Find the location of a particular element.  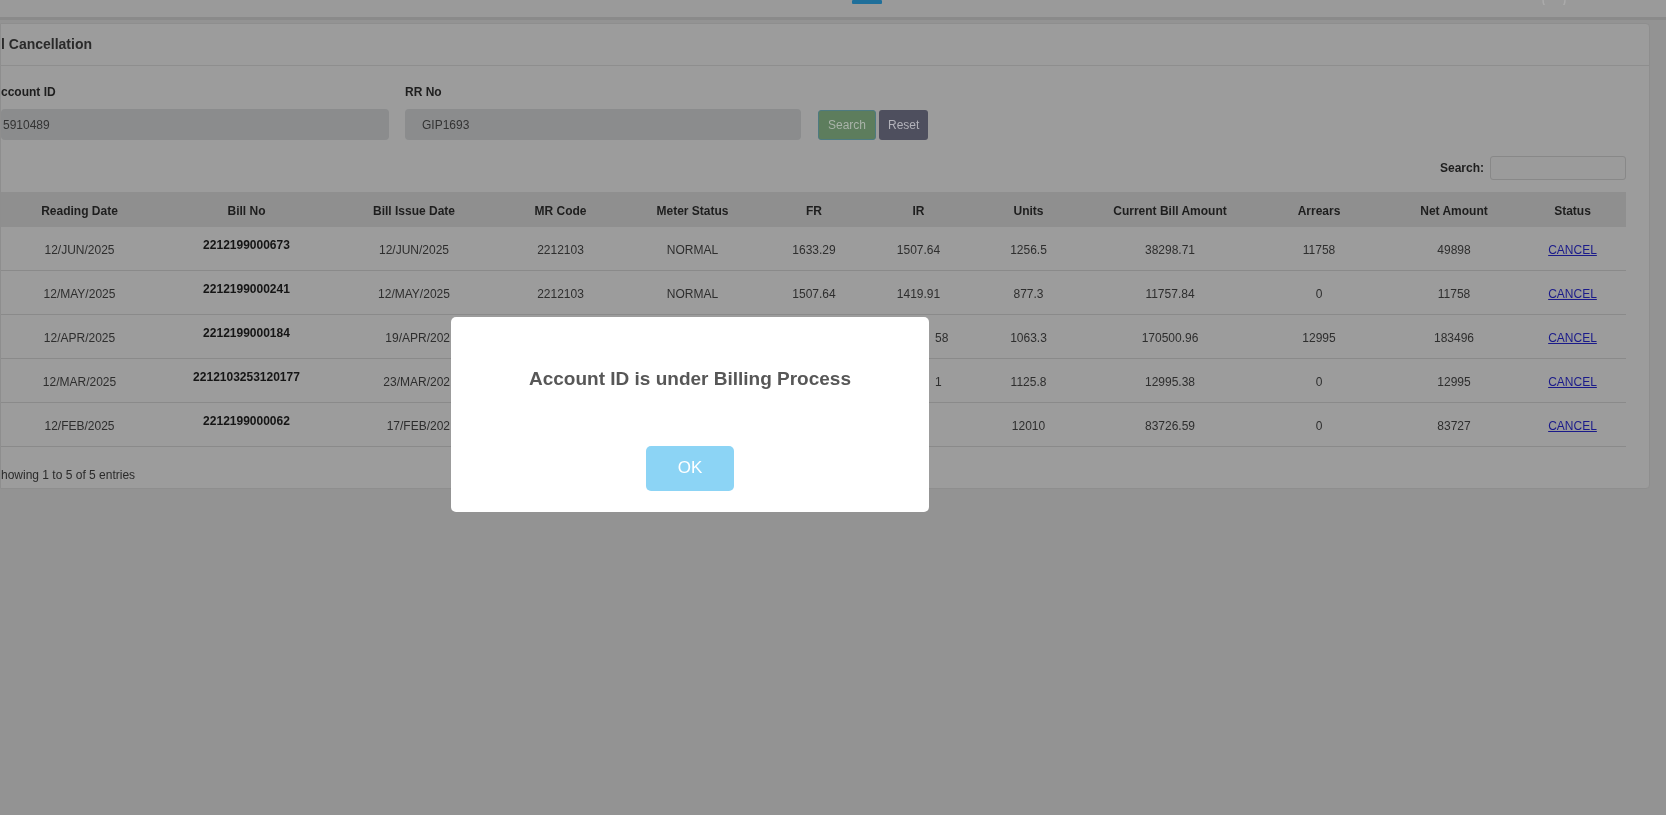

table-cell: 12/MAR/2025 is located at coordinates (79, 381).